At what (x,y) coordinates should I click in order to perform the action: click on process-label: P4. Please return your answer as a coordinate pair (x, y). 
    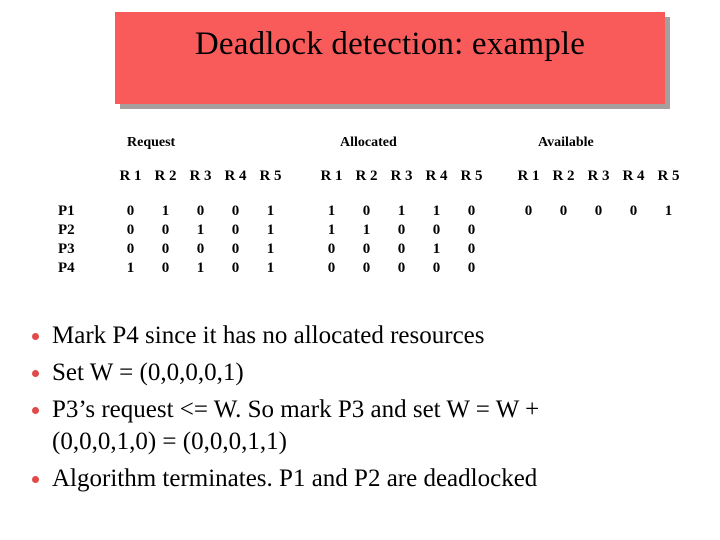
    Looking at the image, I should click on (66, 268).